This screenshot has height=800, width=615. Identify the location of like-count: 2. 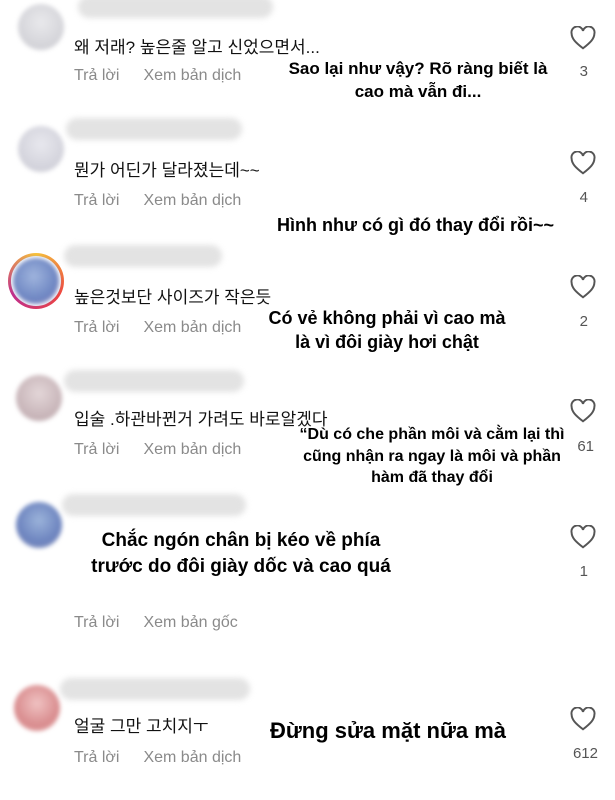
(583, 321).